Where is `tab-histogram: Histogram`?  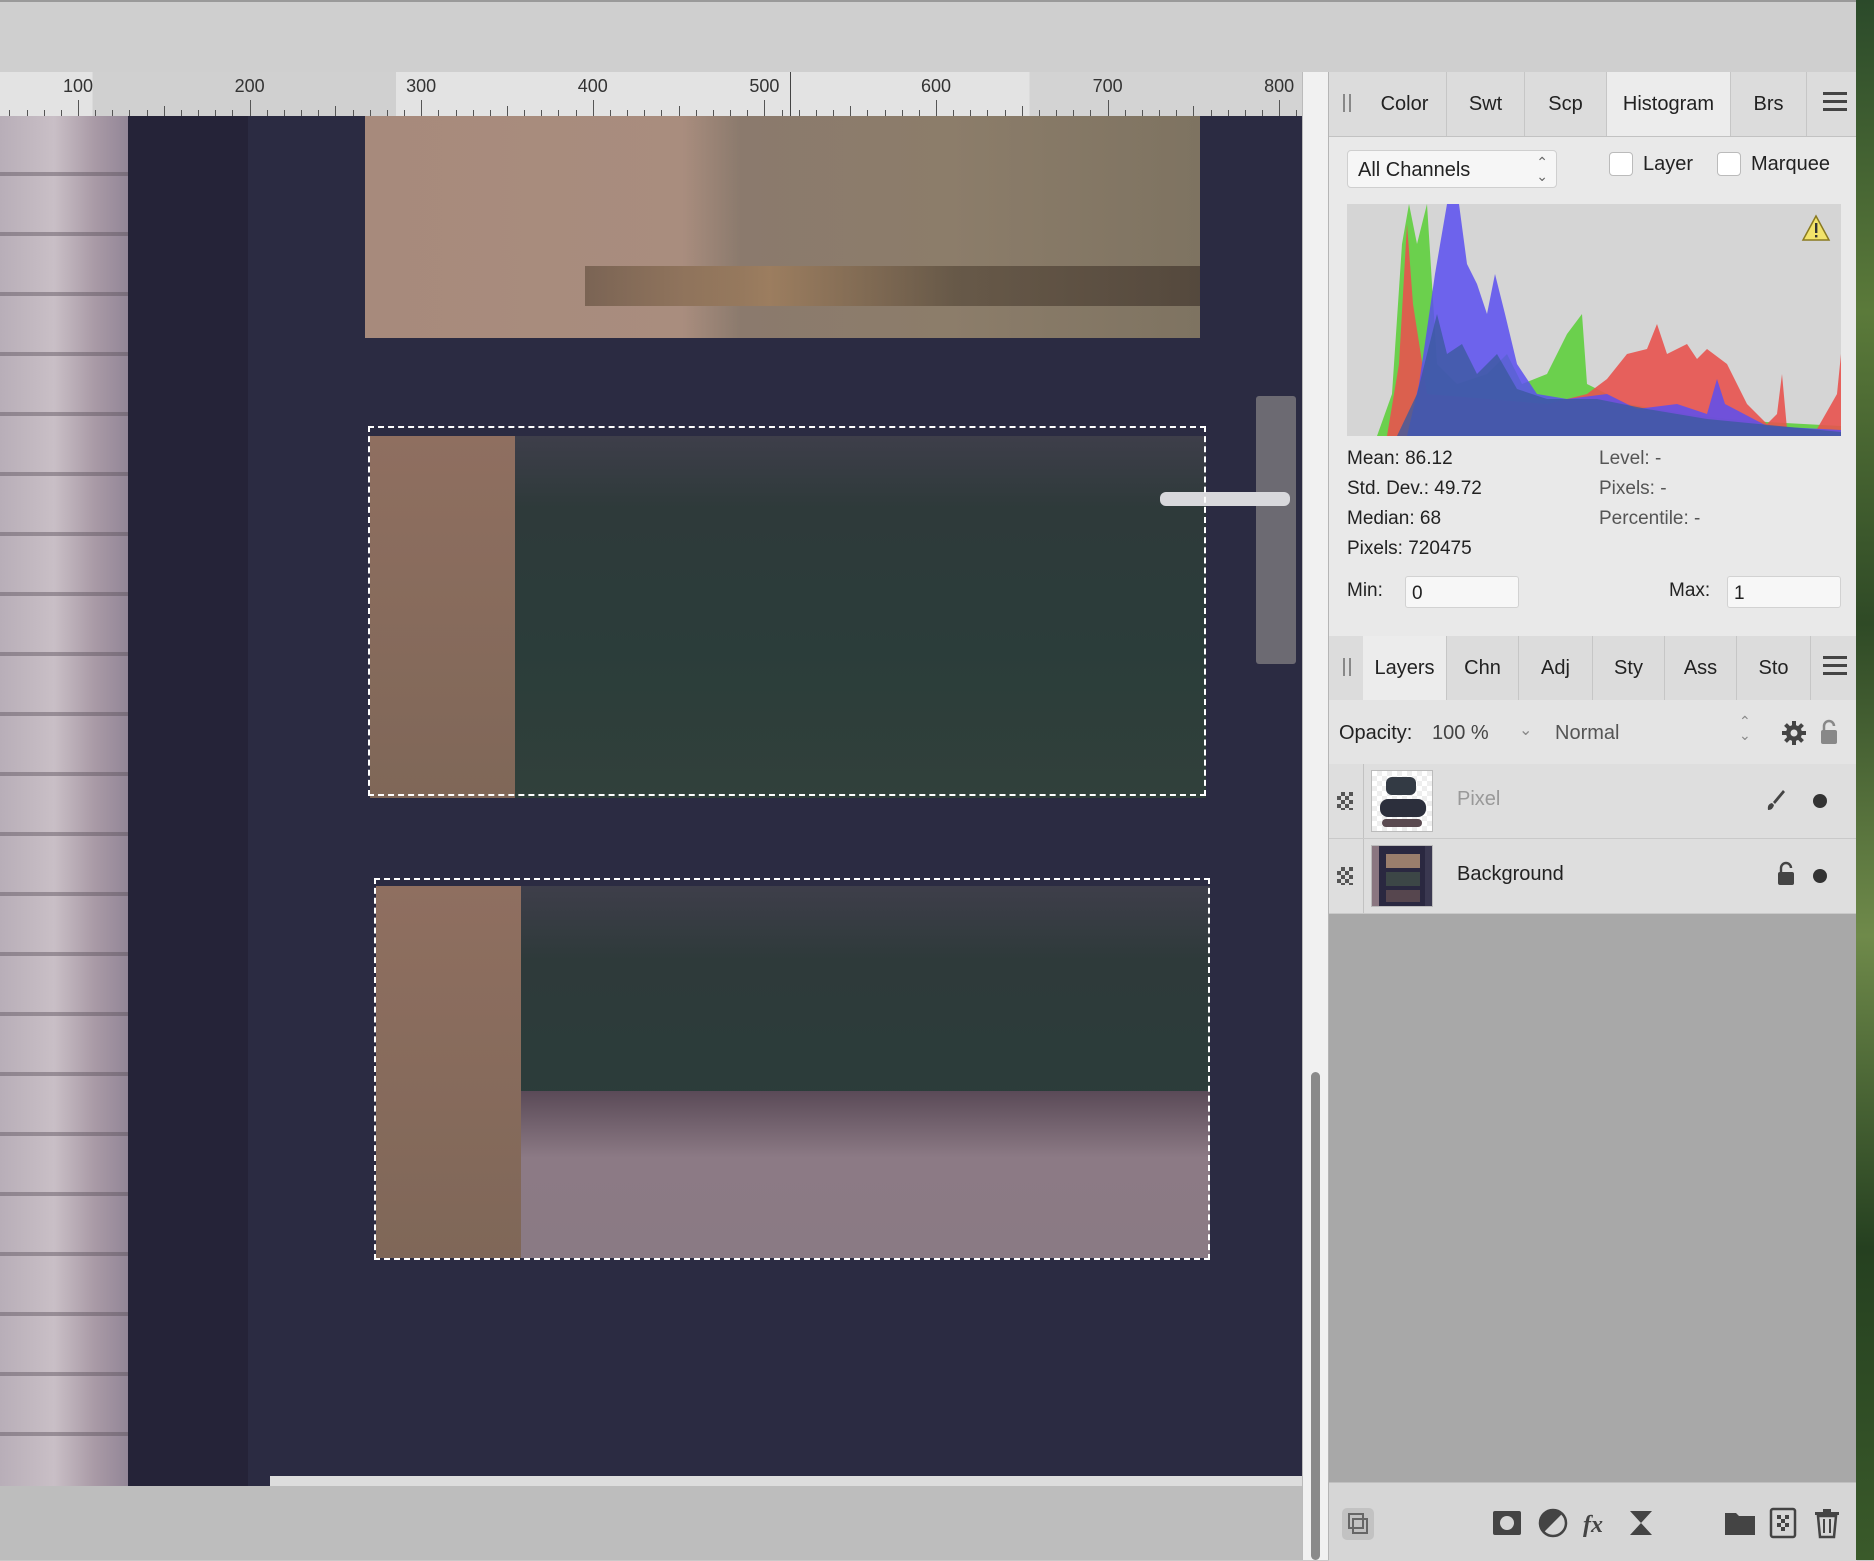 tab-histogram: Histogram is located at coordinates (1669, 104).